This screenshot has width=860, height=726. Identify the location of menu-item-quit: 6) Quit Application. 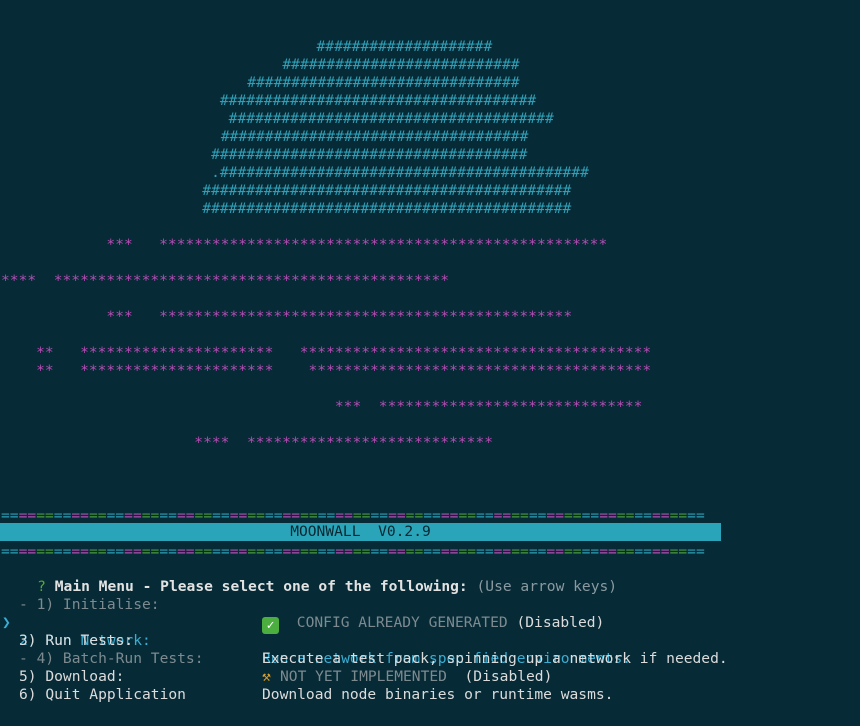
(430, 685).